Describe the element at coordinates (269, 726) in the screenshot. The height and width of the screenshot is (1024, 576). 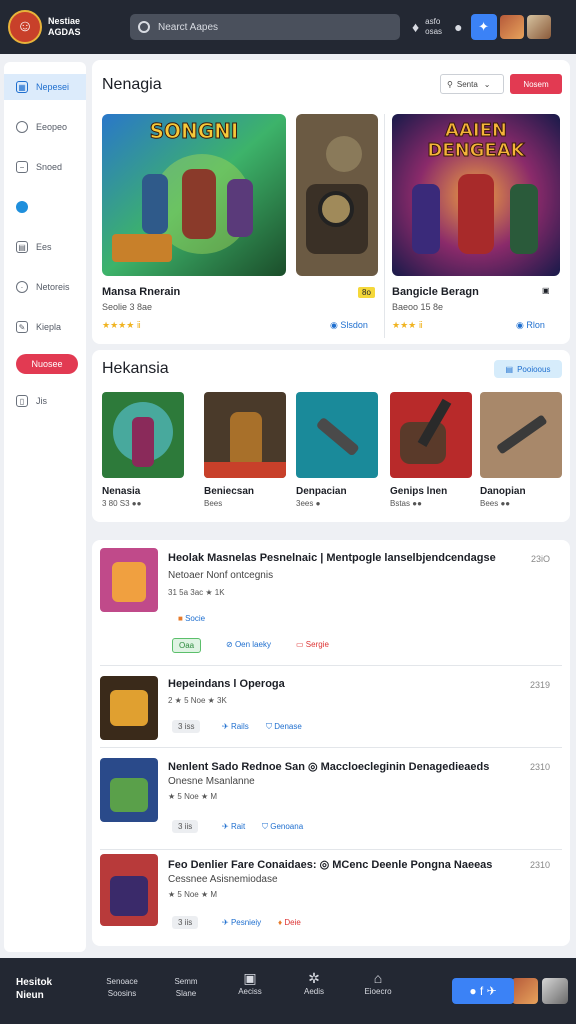
I see `shield-icon: ⛉` at that location.